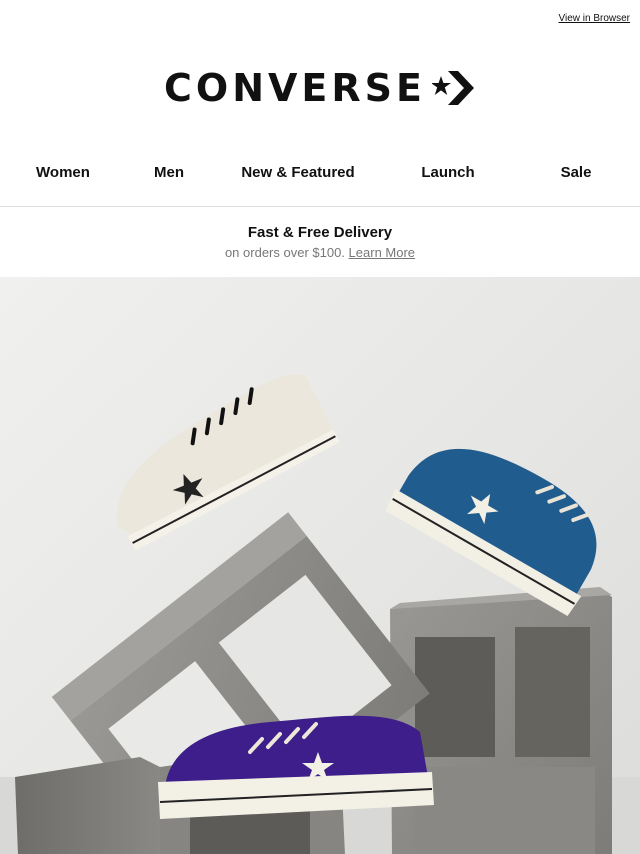  What do you see at coordinates (63, 172) in the screenshot?
I see `nav-item-women: Women` at bounding box center [63, 172].